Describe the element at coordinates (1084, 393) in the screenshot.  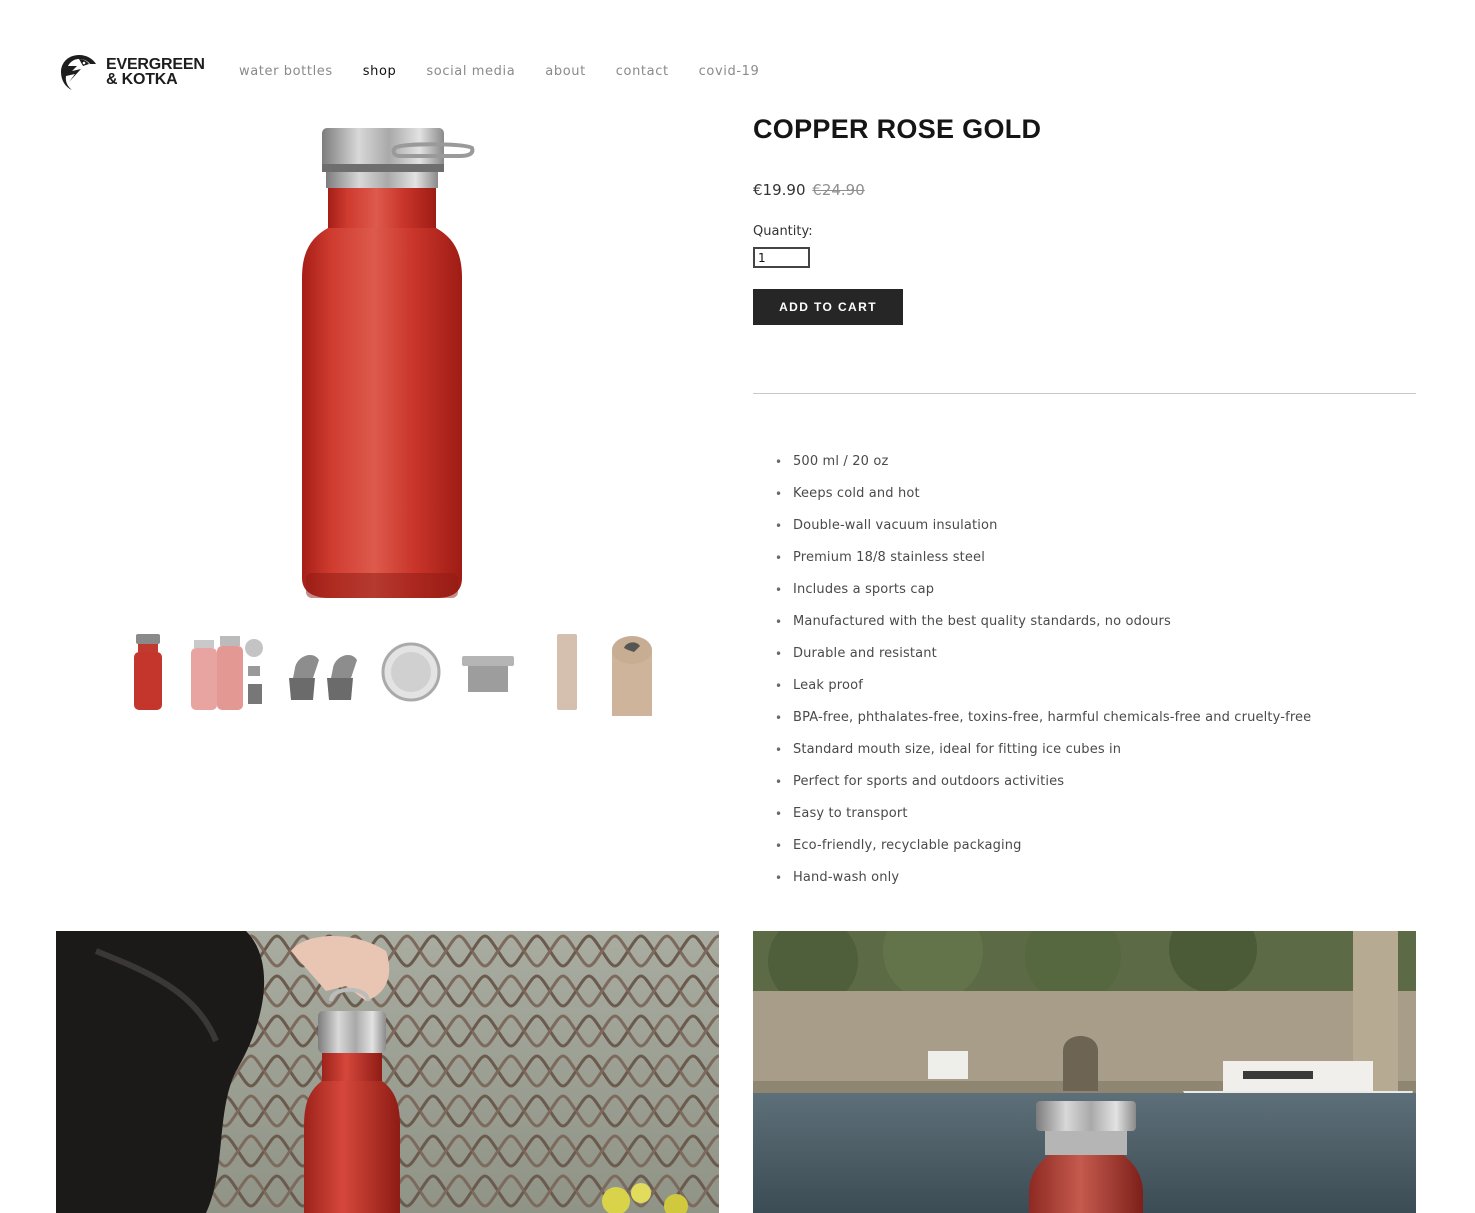
I see `divider` at that location.